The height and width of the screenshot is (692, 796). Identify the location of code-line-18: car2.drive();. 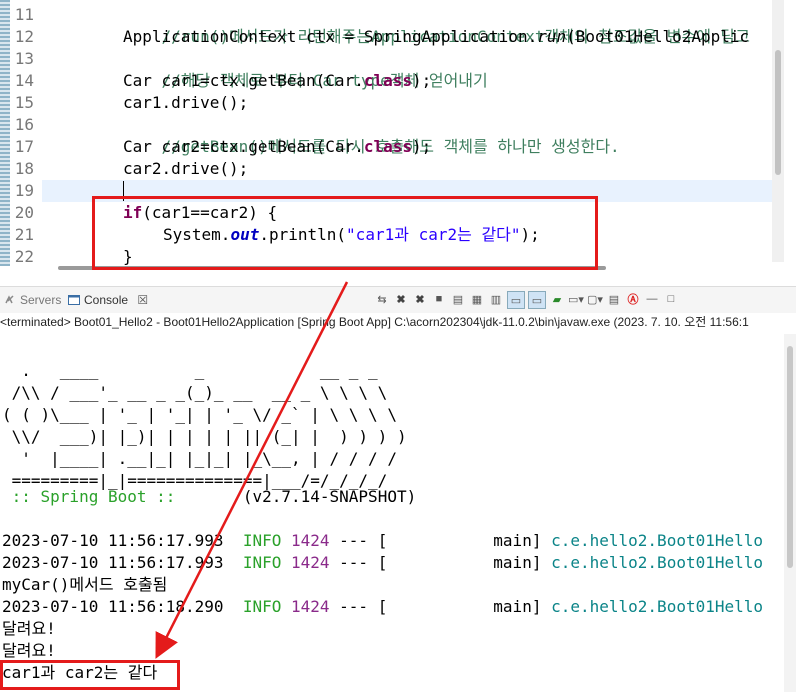
(185, 169).